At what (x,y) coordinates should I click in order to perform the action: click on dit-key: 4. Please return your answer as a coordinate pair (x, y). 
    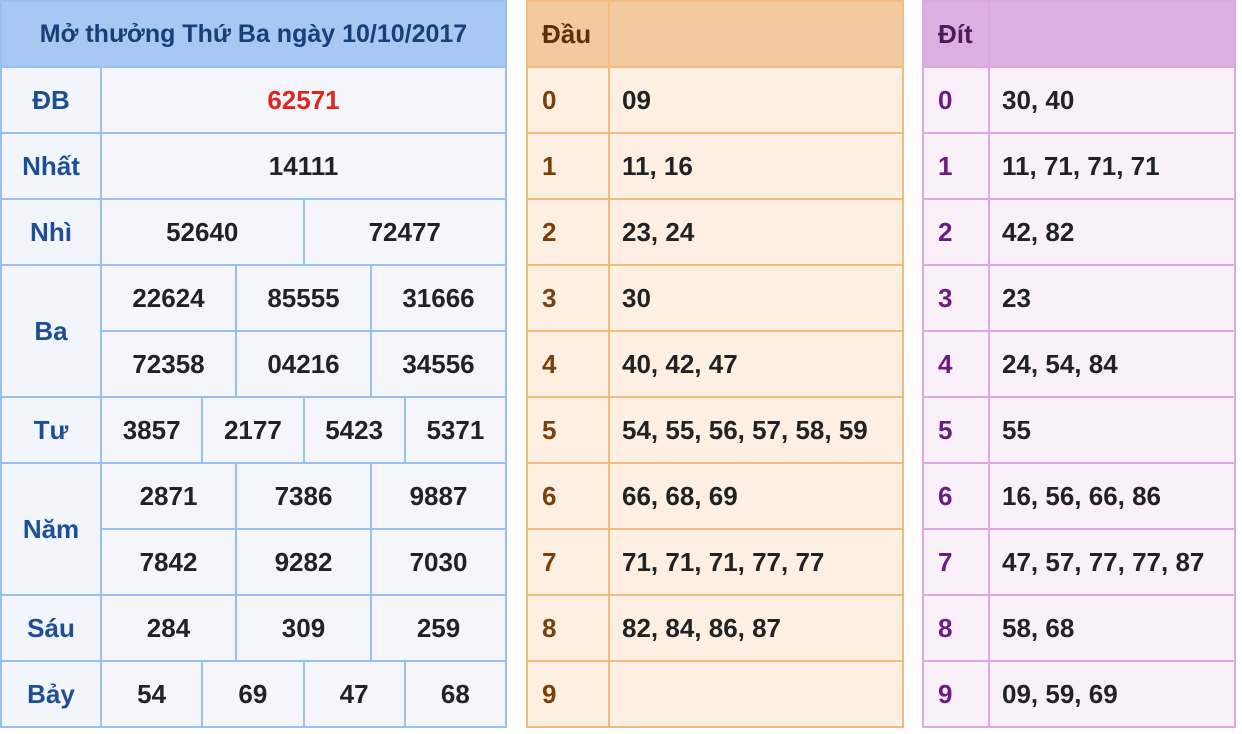
    Looking at the image, I should click on (956, 364).